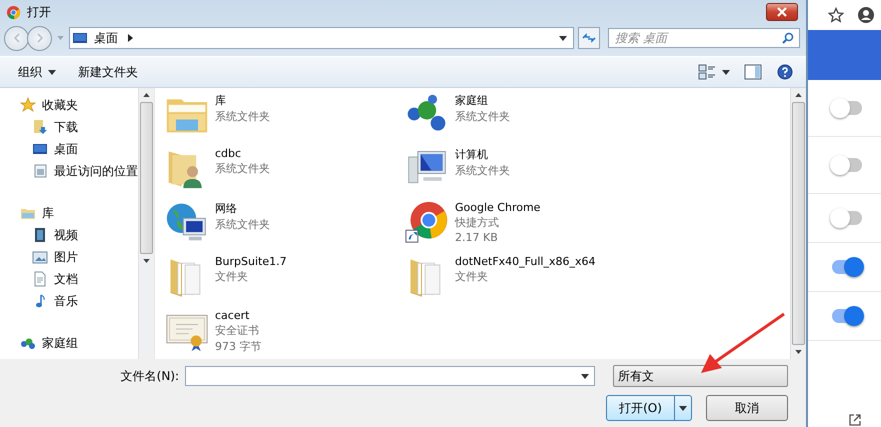 This screenshot has width=881, height=427. What do you see at coordinates (866, 15) in the screenshot?
I see `account-avatar-icon` at bounding box center [866, 15].